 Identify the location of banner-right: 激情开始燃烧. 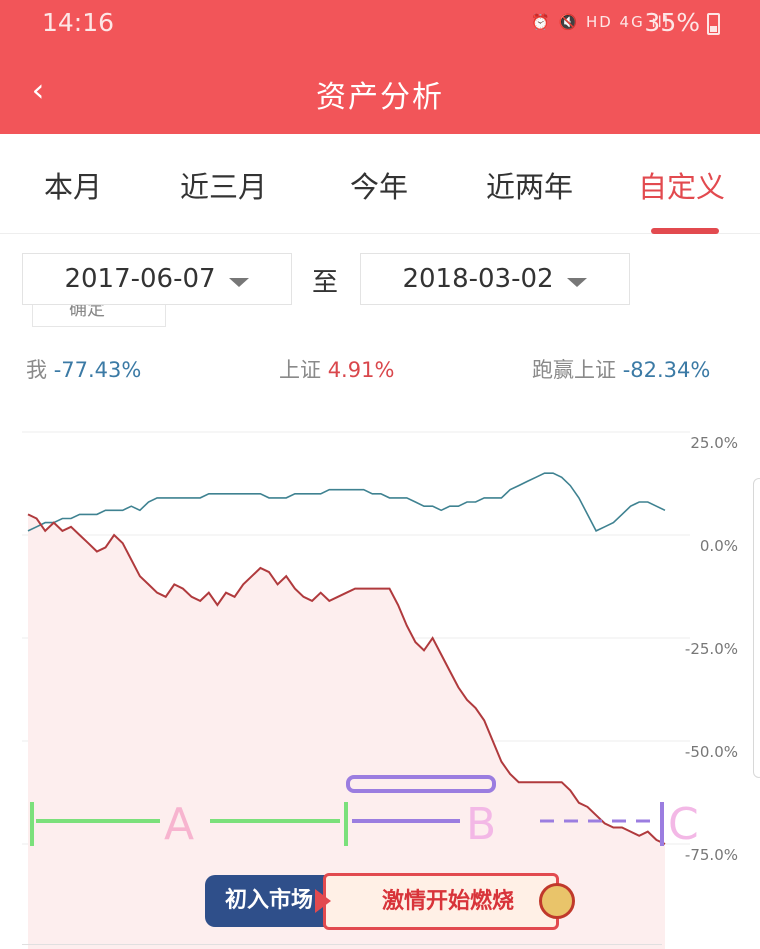
(441, 901).